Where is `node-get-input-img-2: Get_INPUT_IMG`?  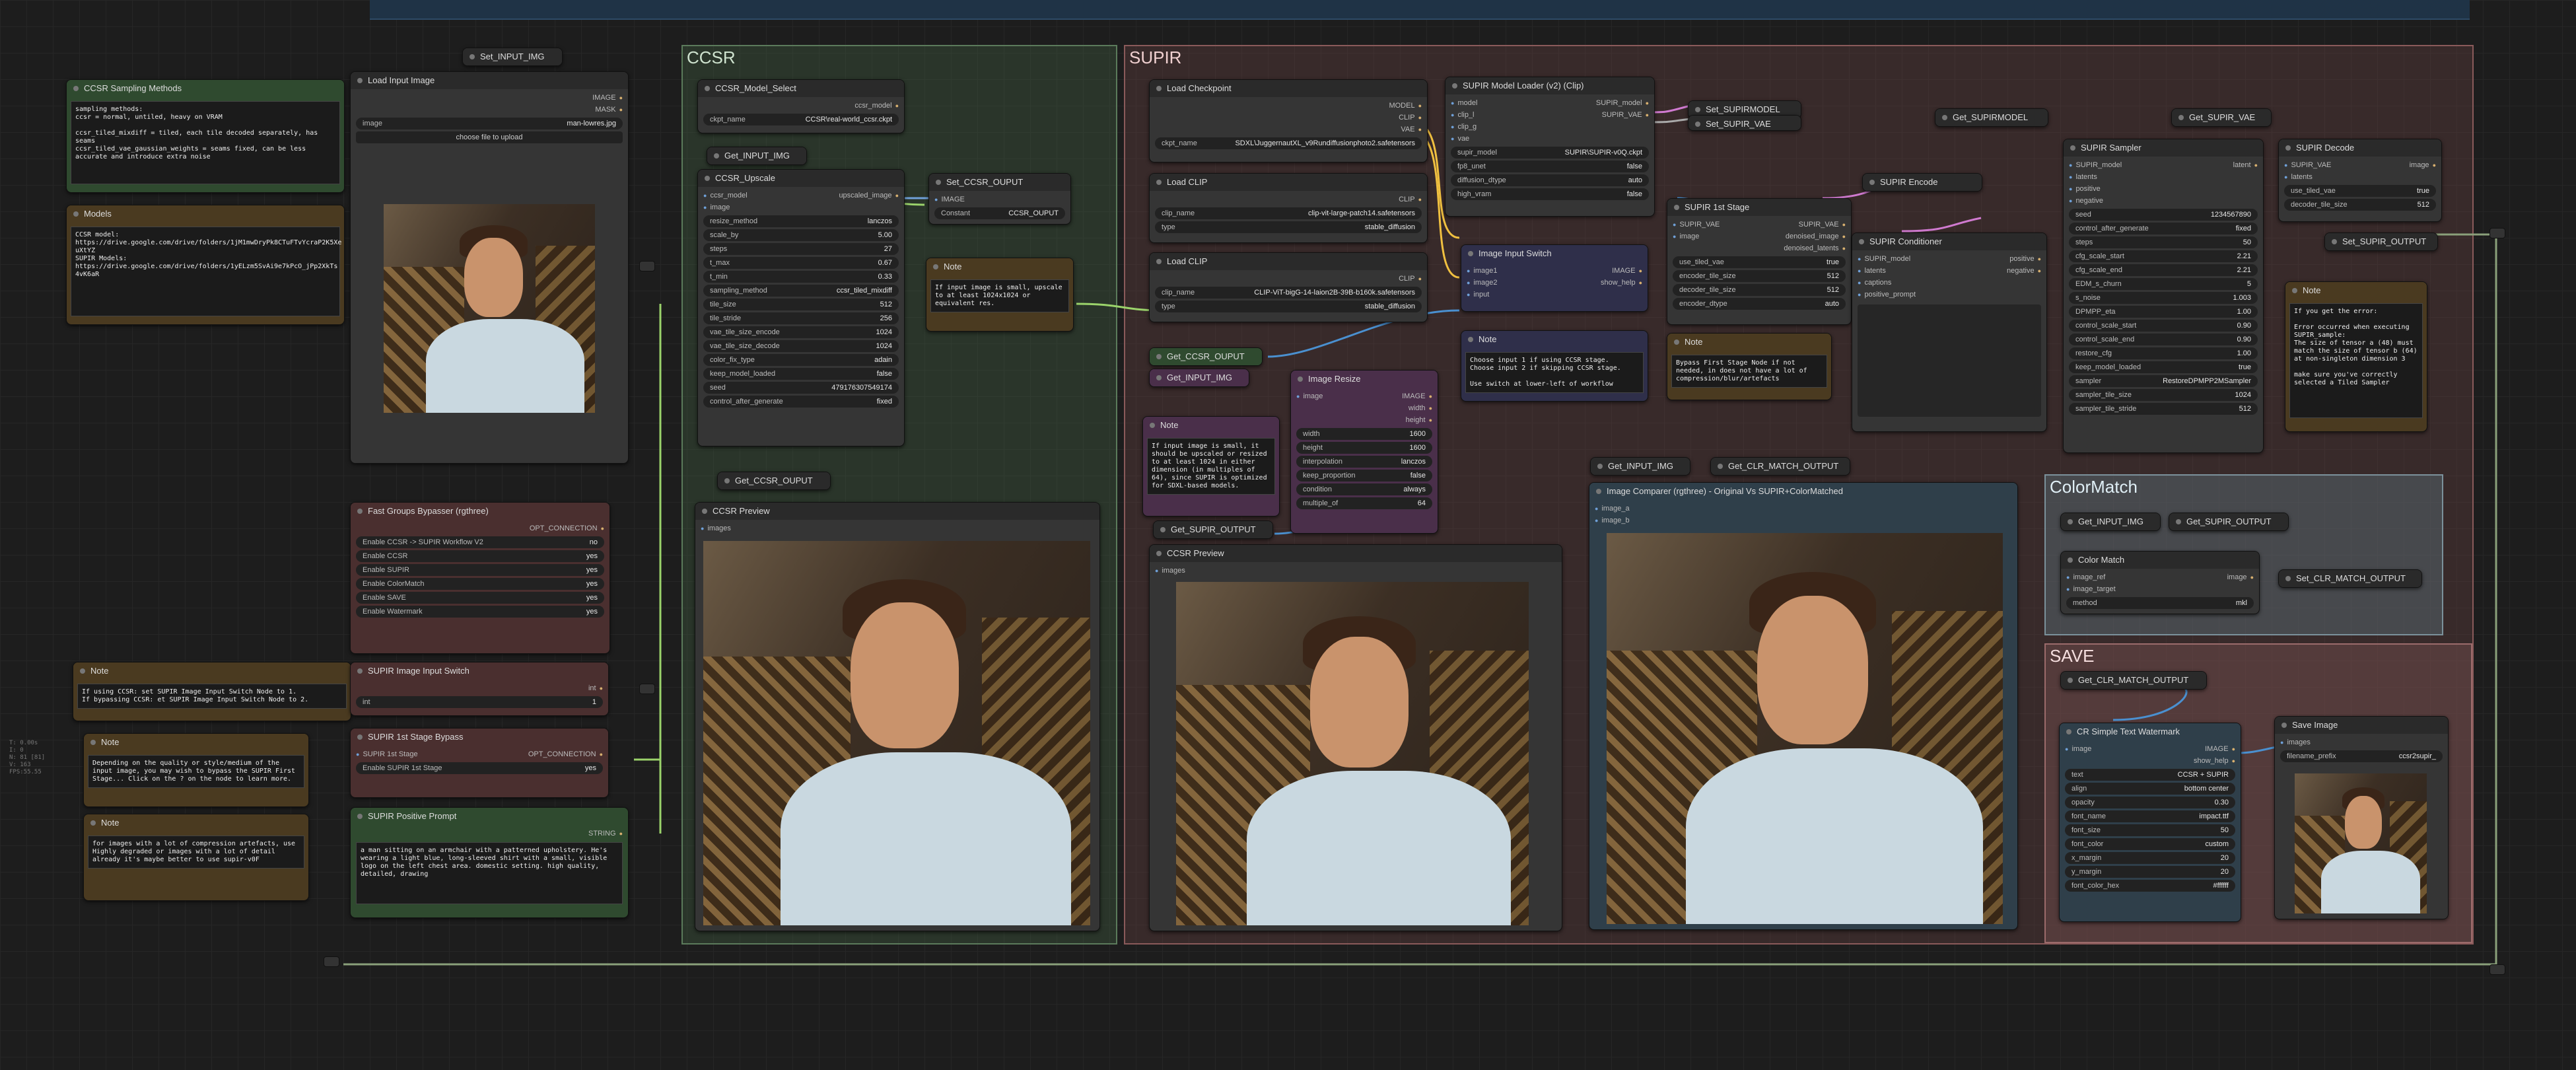
node-get-input-img-2: Get_INPUT_IMG is located at coordinates (1199, 378).